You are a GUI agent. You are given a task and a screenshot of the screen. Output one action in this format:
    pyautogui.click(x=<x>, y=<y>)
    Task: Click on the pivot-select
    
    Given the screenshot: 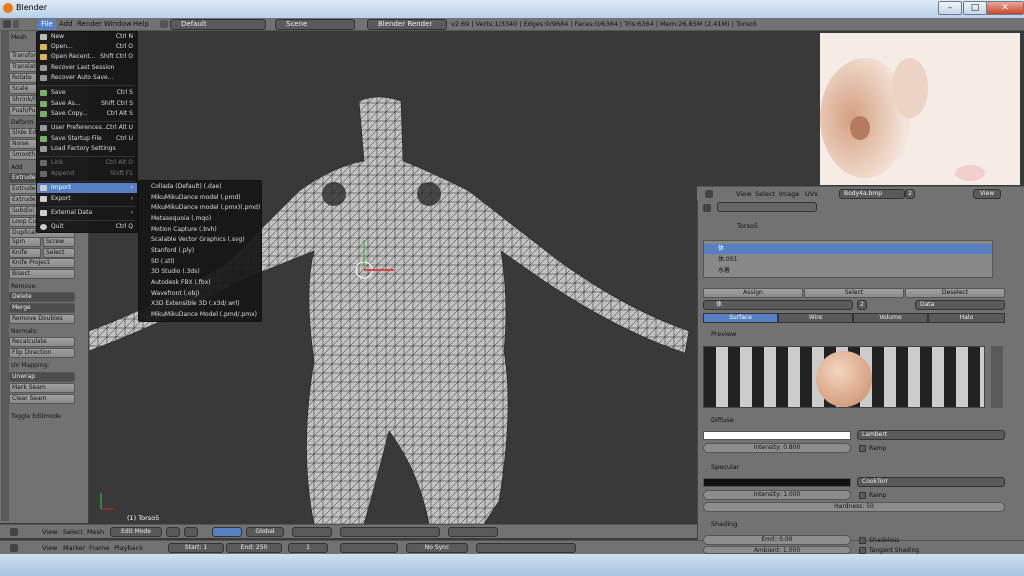 What is the action you would take?
    pyautogui.click(x=191, y=532)
    